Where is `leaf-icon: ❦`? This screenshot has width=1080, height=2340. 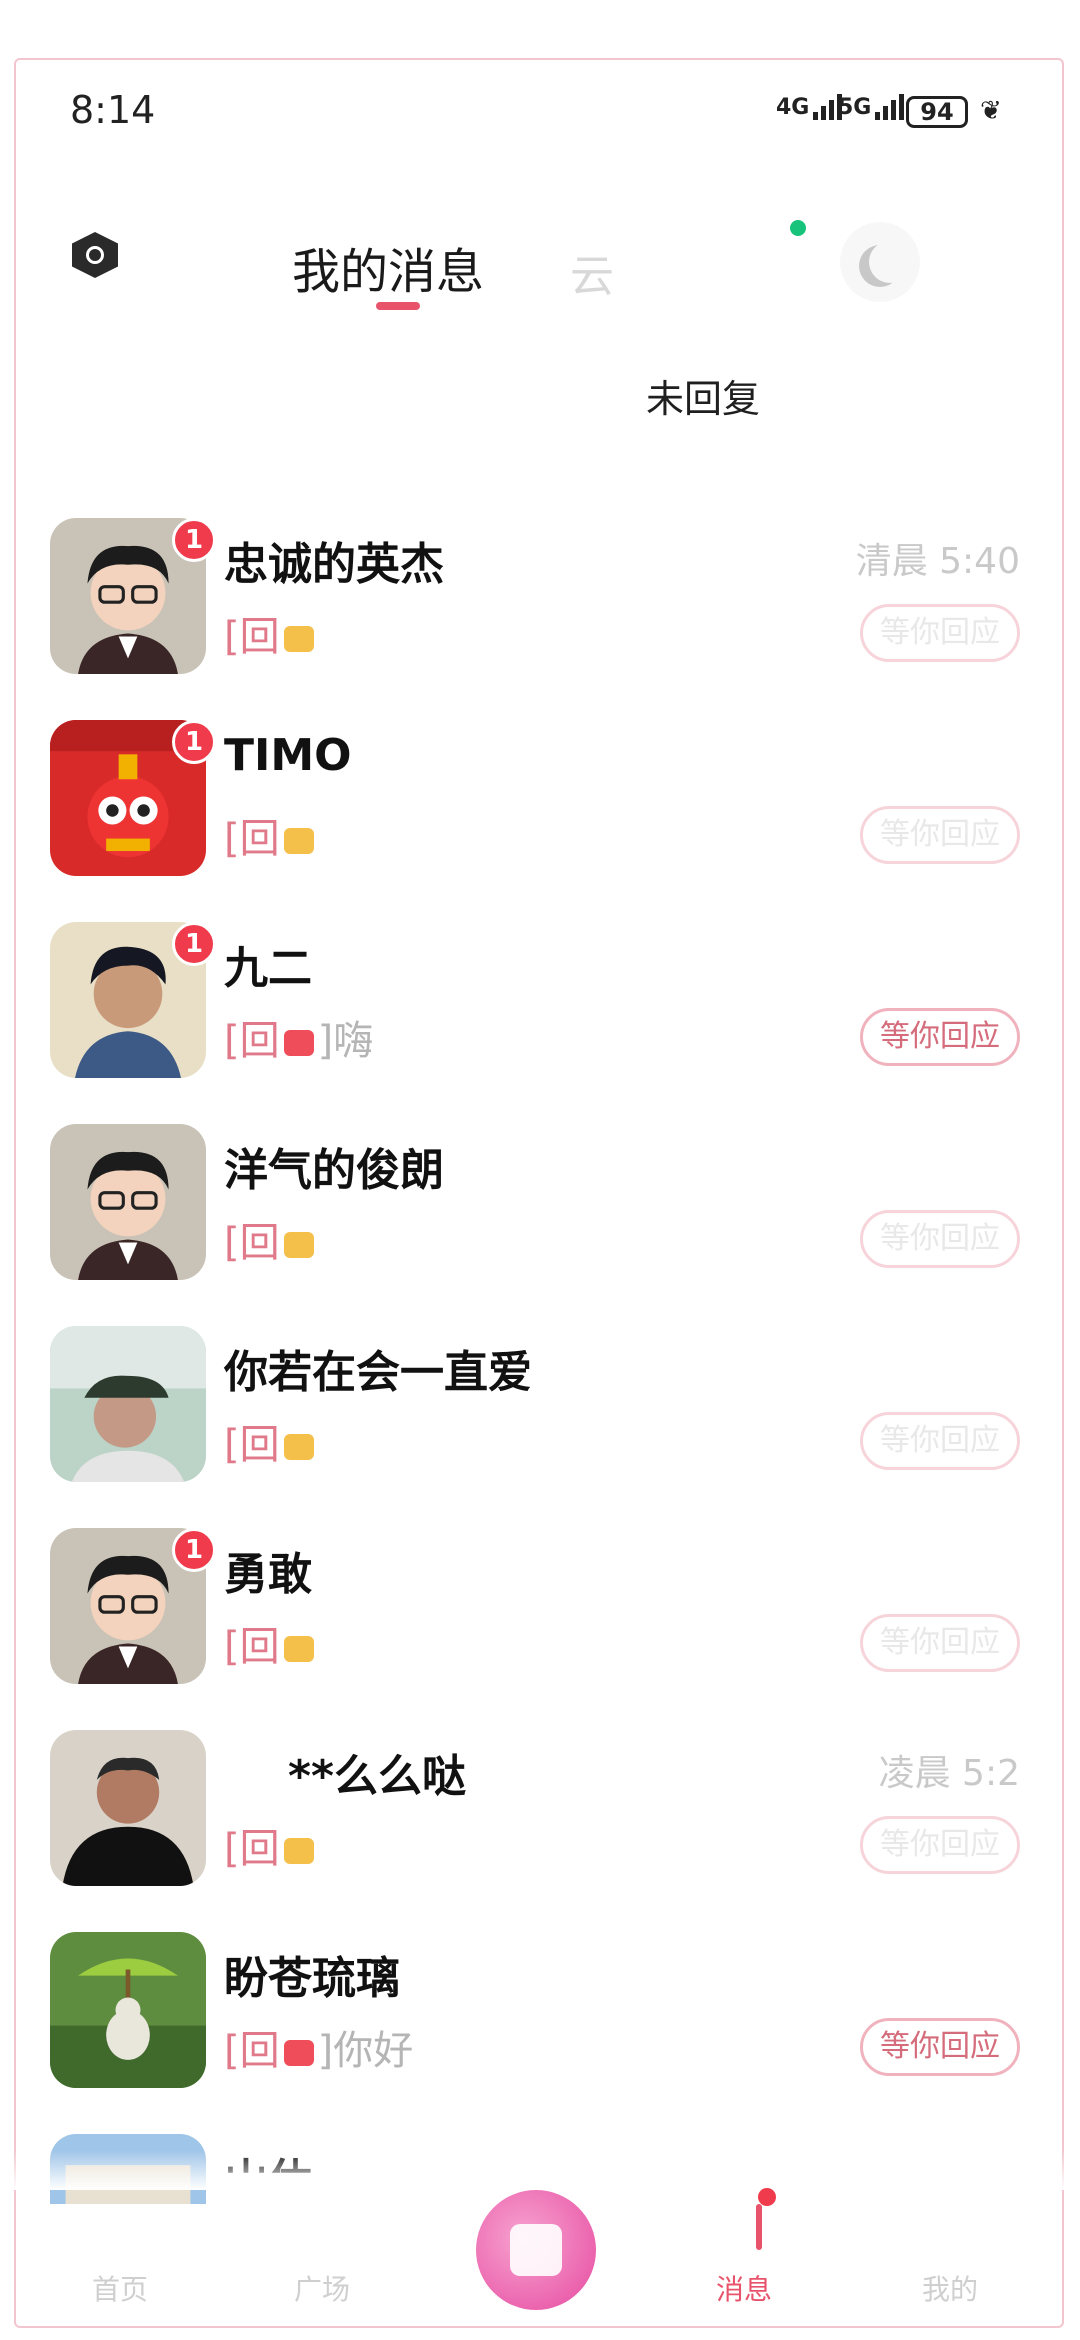
leaf-icon: ❦ is located at coordinates (991, 111).